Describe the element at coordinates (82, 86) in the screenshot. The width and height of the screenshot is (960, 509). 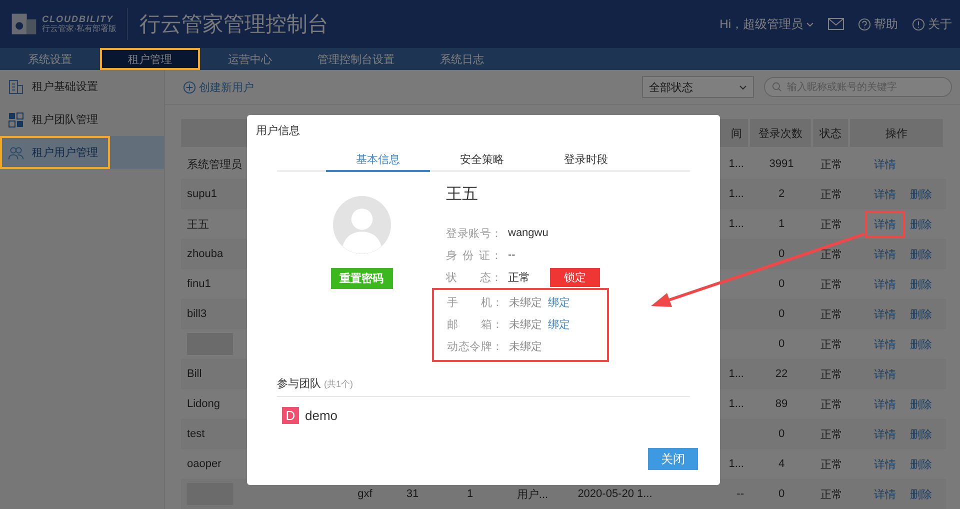
I see `sidebar-item: 租户基础设置` at that location.